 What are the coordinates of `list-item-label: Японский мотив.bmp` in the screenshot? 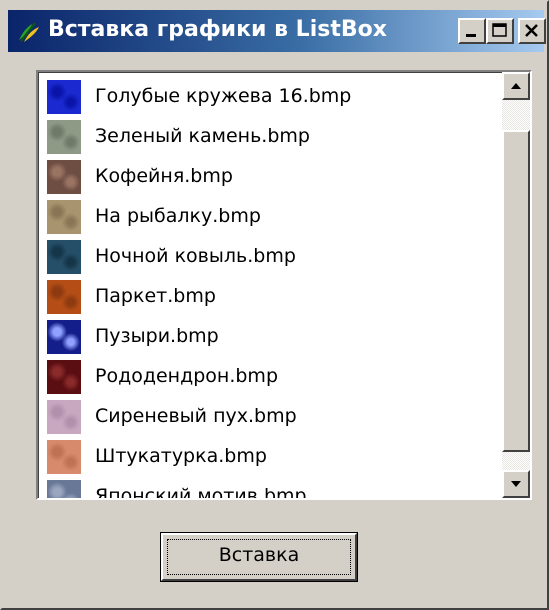 It's located at (201, 492).